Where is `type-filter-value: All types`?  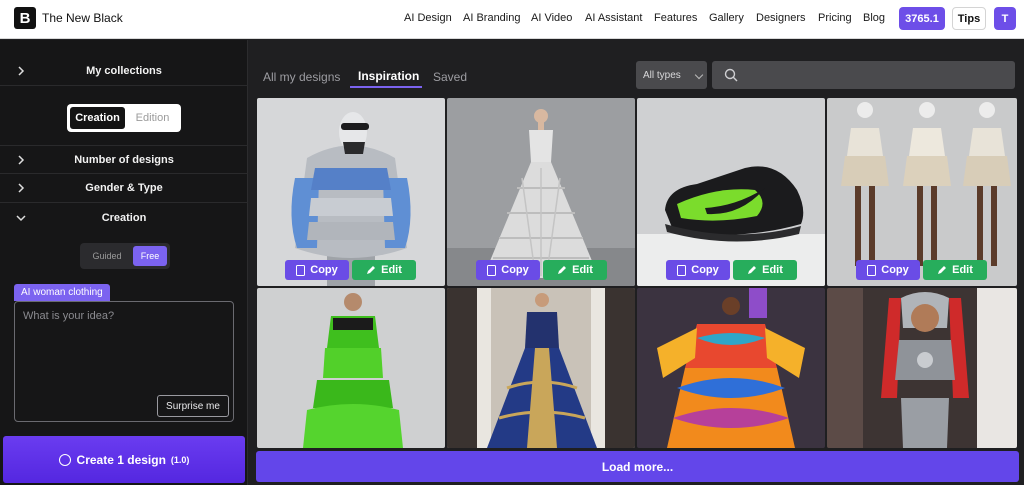 type-filter-value: All types is located at coordinates (662, 75).